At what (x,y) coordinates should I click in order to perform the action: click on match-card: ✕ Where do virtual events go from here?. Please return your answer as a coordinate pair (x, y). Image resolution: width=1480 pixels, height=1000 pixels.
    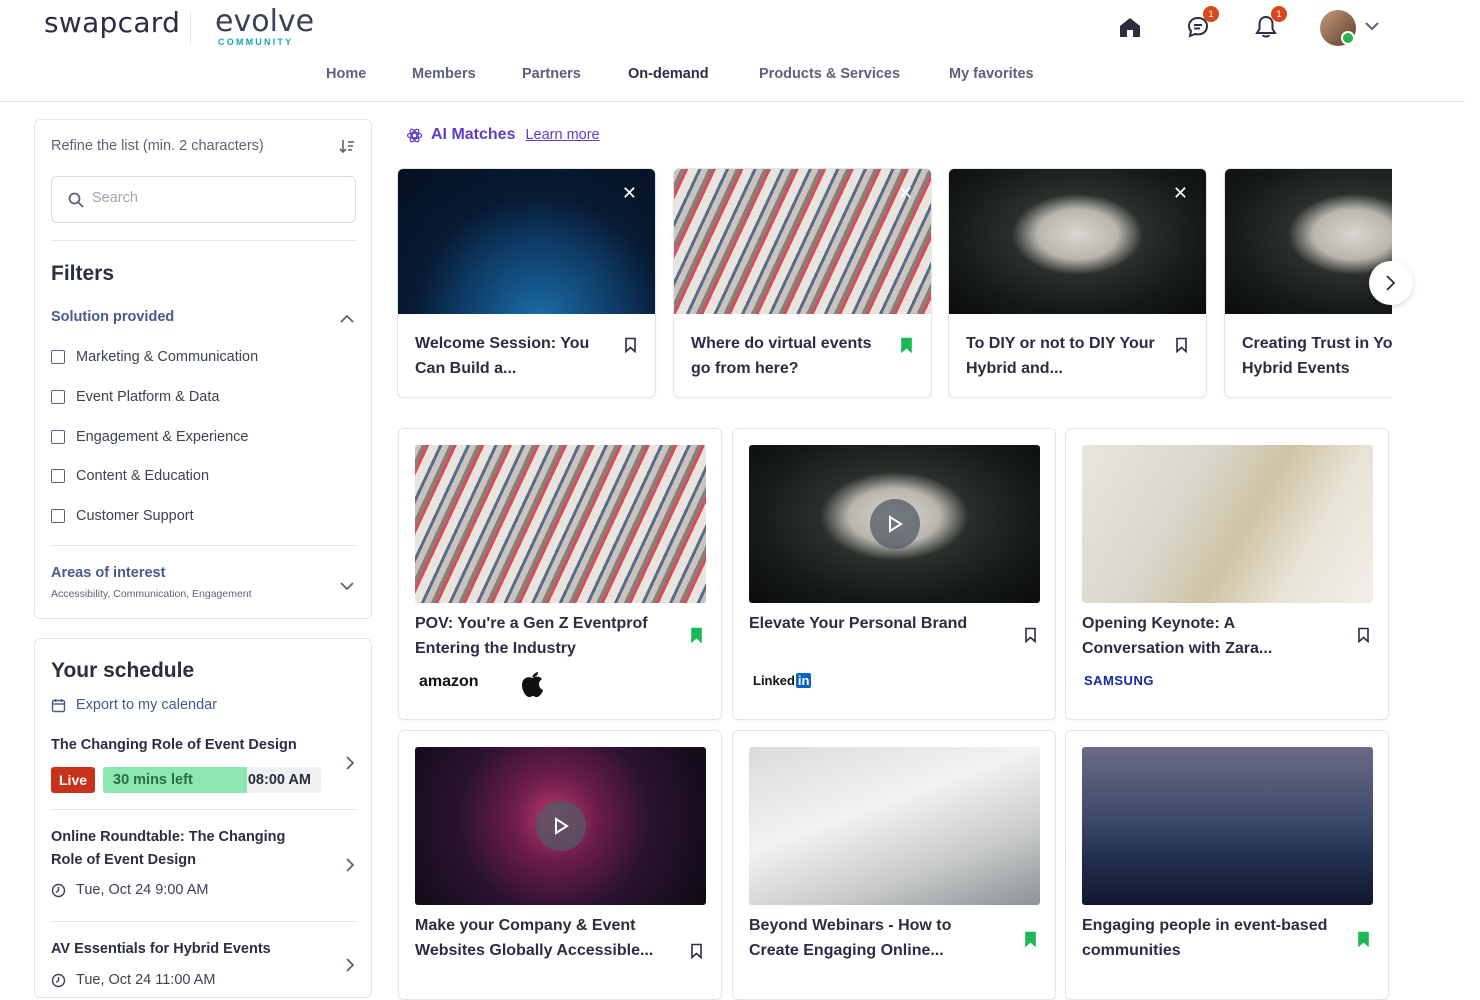
    Looking at the image, I should click on (802, 283).